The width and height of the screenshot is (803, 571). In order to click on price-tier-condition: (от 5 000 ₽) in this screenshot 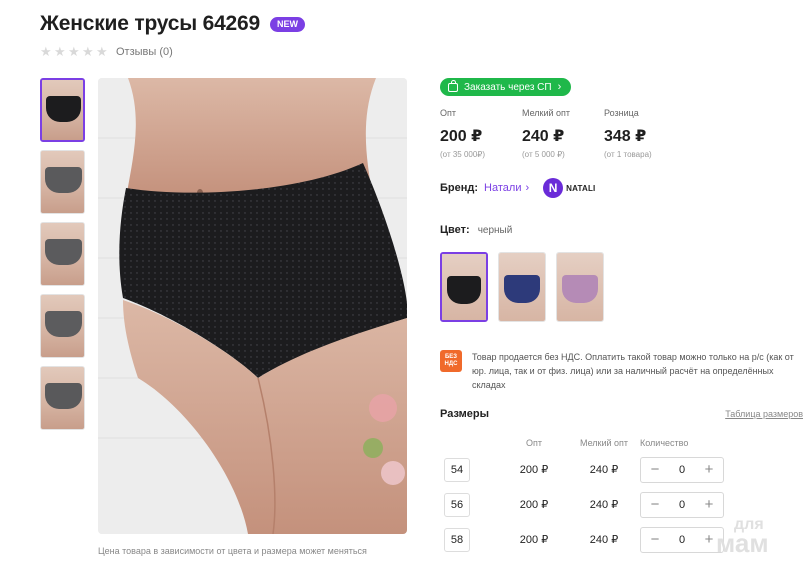, I will do `click(543, 154)`.